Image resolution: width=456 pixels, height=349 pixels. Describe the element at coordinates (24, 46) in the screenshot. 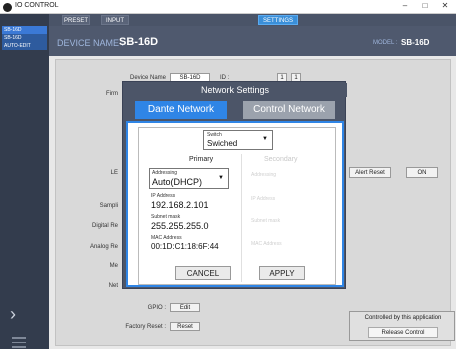

I see `sidebar-device-item: AUTO-EDIT` at that location.